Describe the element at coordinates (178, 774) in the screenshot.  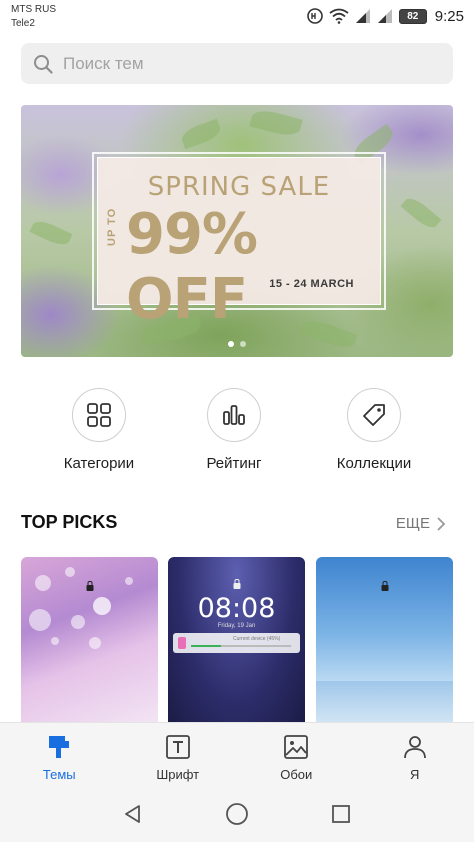
I see `nav-label: Шрифт` at that location.